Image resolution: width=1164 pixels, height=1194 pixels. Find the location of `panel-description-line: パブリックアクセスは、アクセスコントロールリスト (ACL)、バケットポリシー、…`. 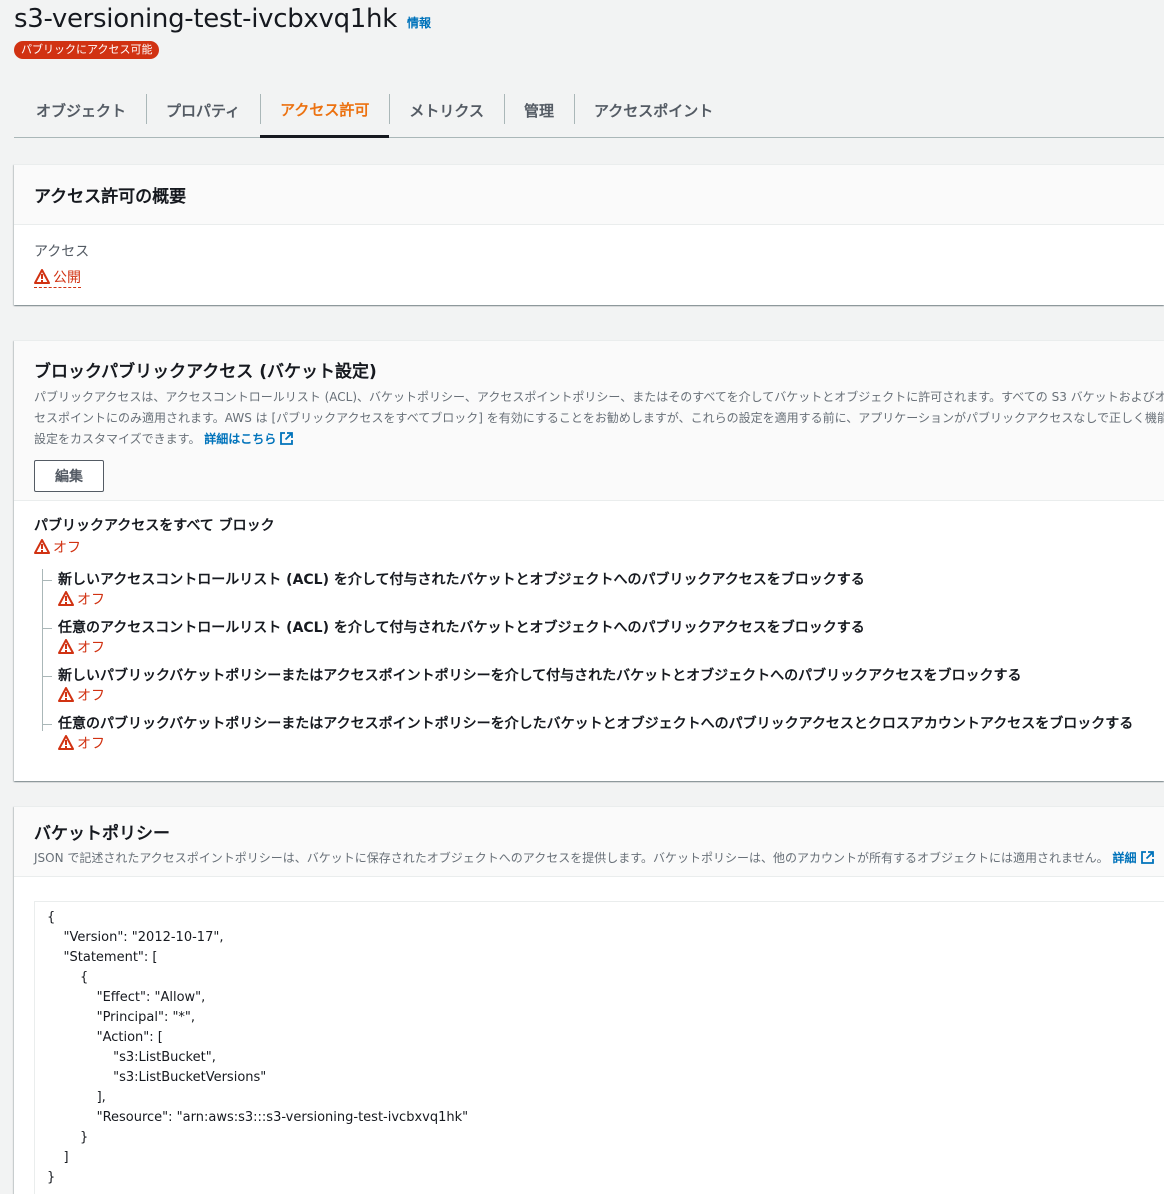

panel-description-line: パブリックアクセスは、アクセスコントロールリスト (ACL)、バケットポリシー、… is located at coordinates (599, 397).